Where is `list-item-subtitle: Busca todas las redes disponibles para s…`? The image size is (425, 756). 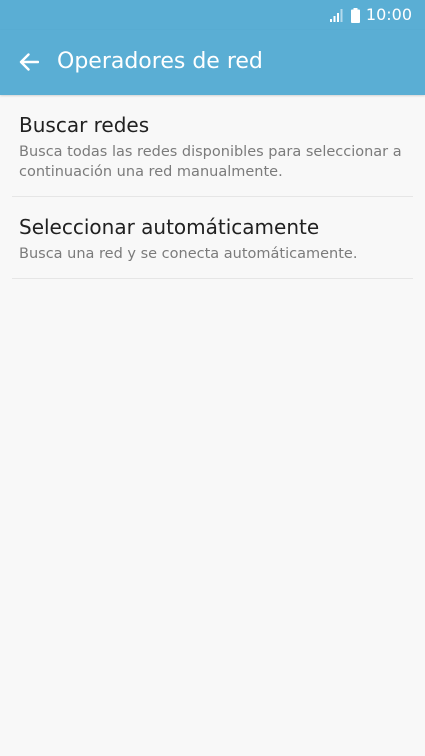 list-item-subtitle: Busca todas las redes disponibles para s… is located at coordinates (210, 162).